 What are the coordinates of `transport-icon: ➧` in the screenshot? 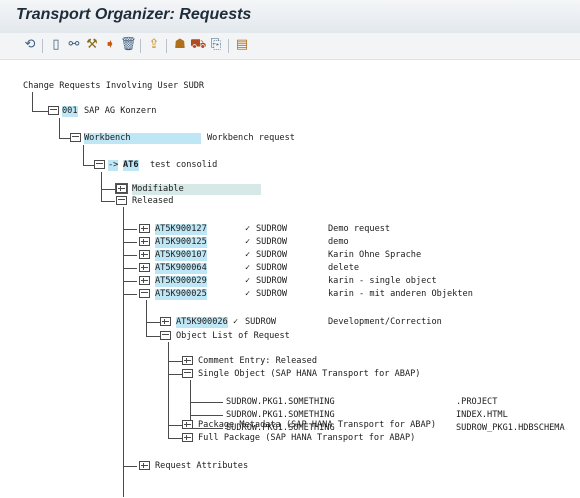 It's located at (110, 45).